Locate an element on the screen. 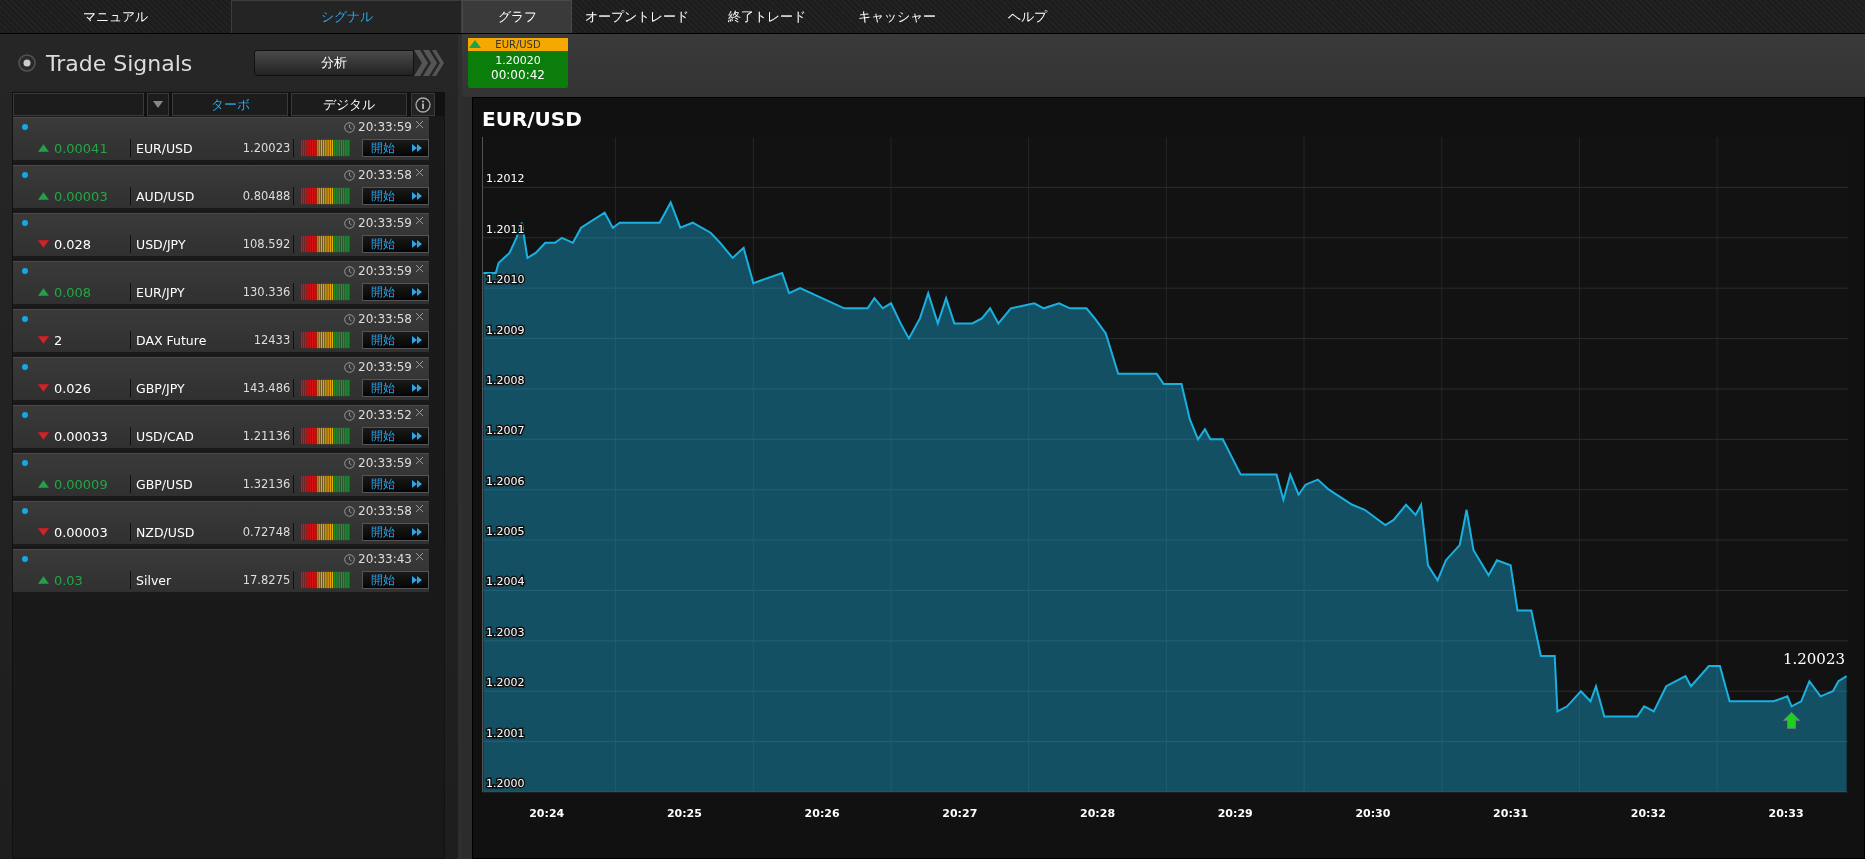 Image resolution: width=1865 pixels, height=859 pixels. price-value: 1.20023 is located at coordinates (266, 148).